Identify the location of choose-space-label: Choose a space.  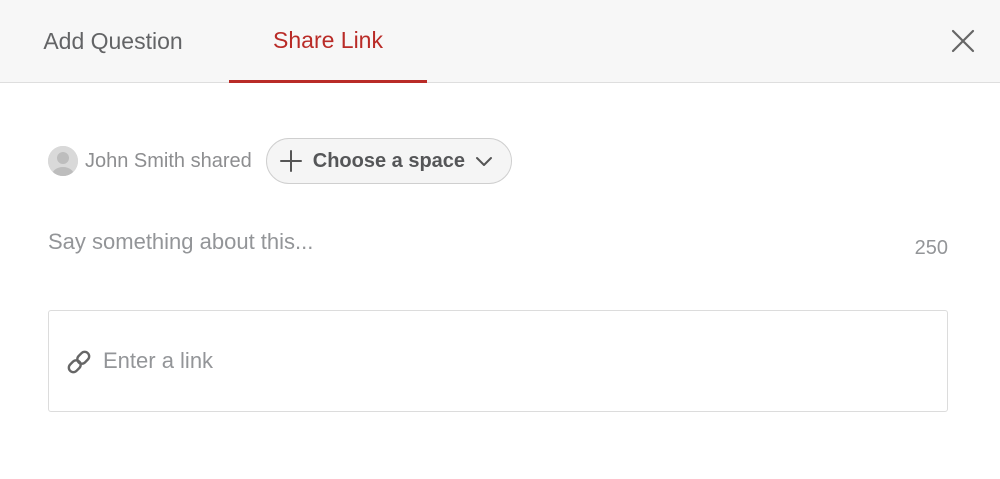
(389, 160).